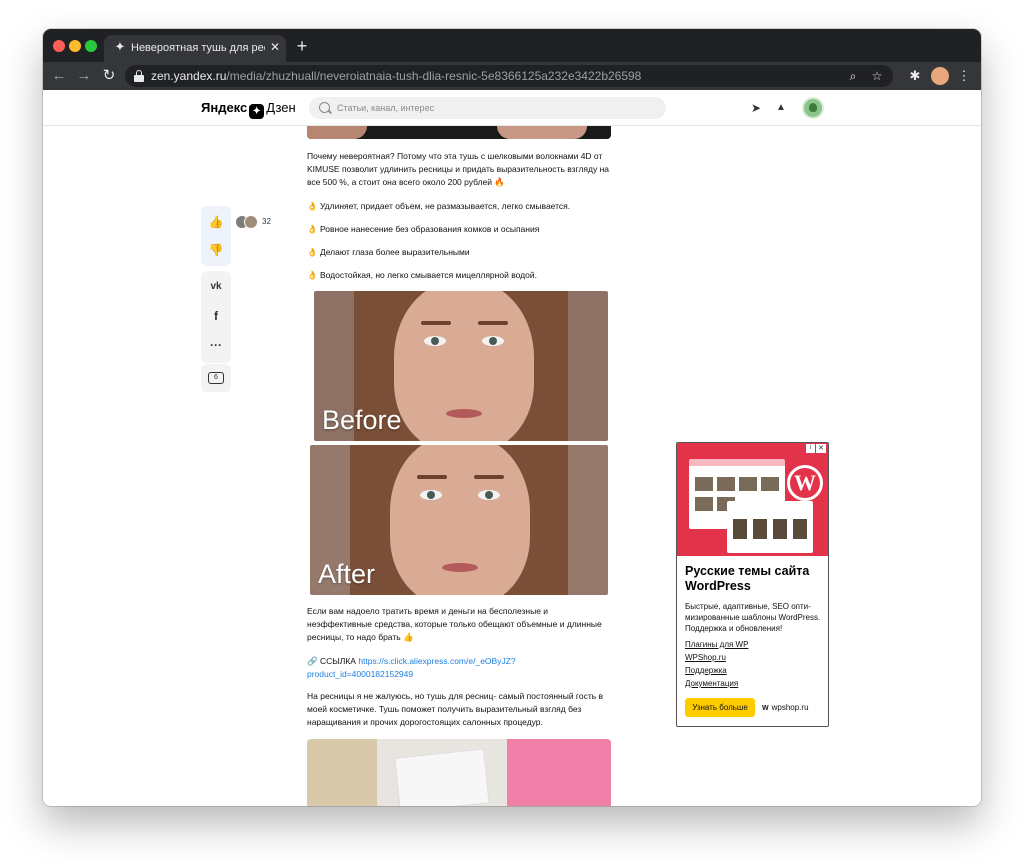 The width and height of the screenshot is (1024, 862). I want to click on comments-count: 6, so click(216, 378).